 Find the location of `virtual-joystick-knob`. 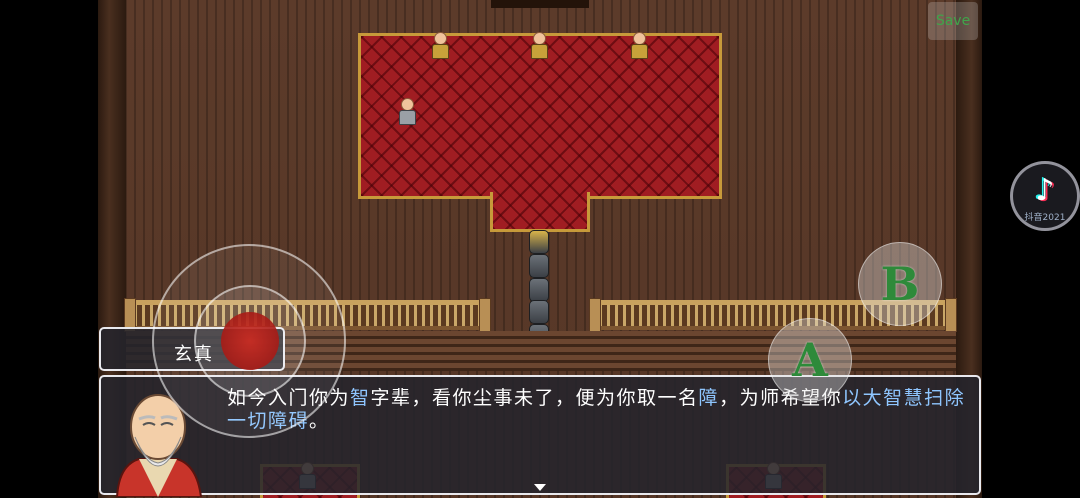

virtual-joystick-knob is located at coordinates (250, 341).